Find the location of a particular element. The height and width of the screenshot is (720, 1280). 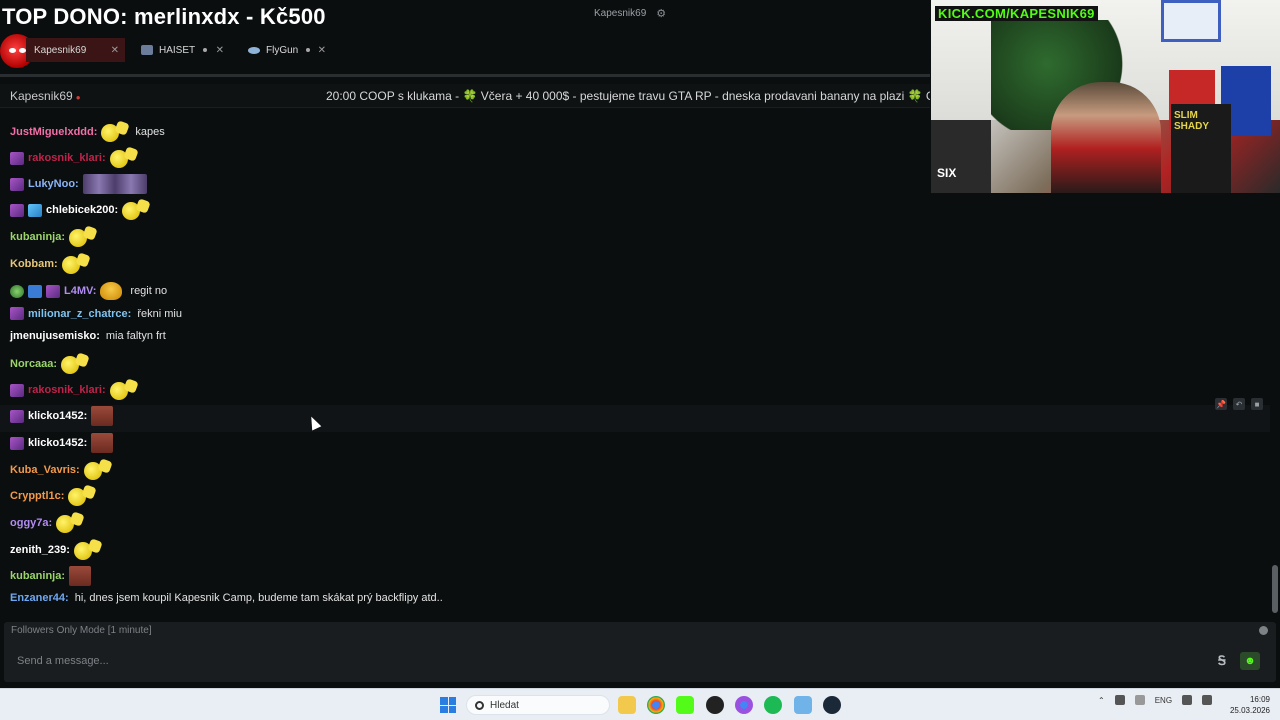

chat-username: JustMiguelxddd: is located at coordinates (53, 132).